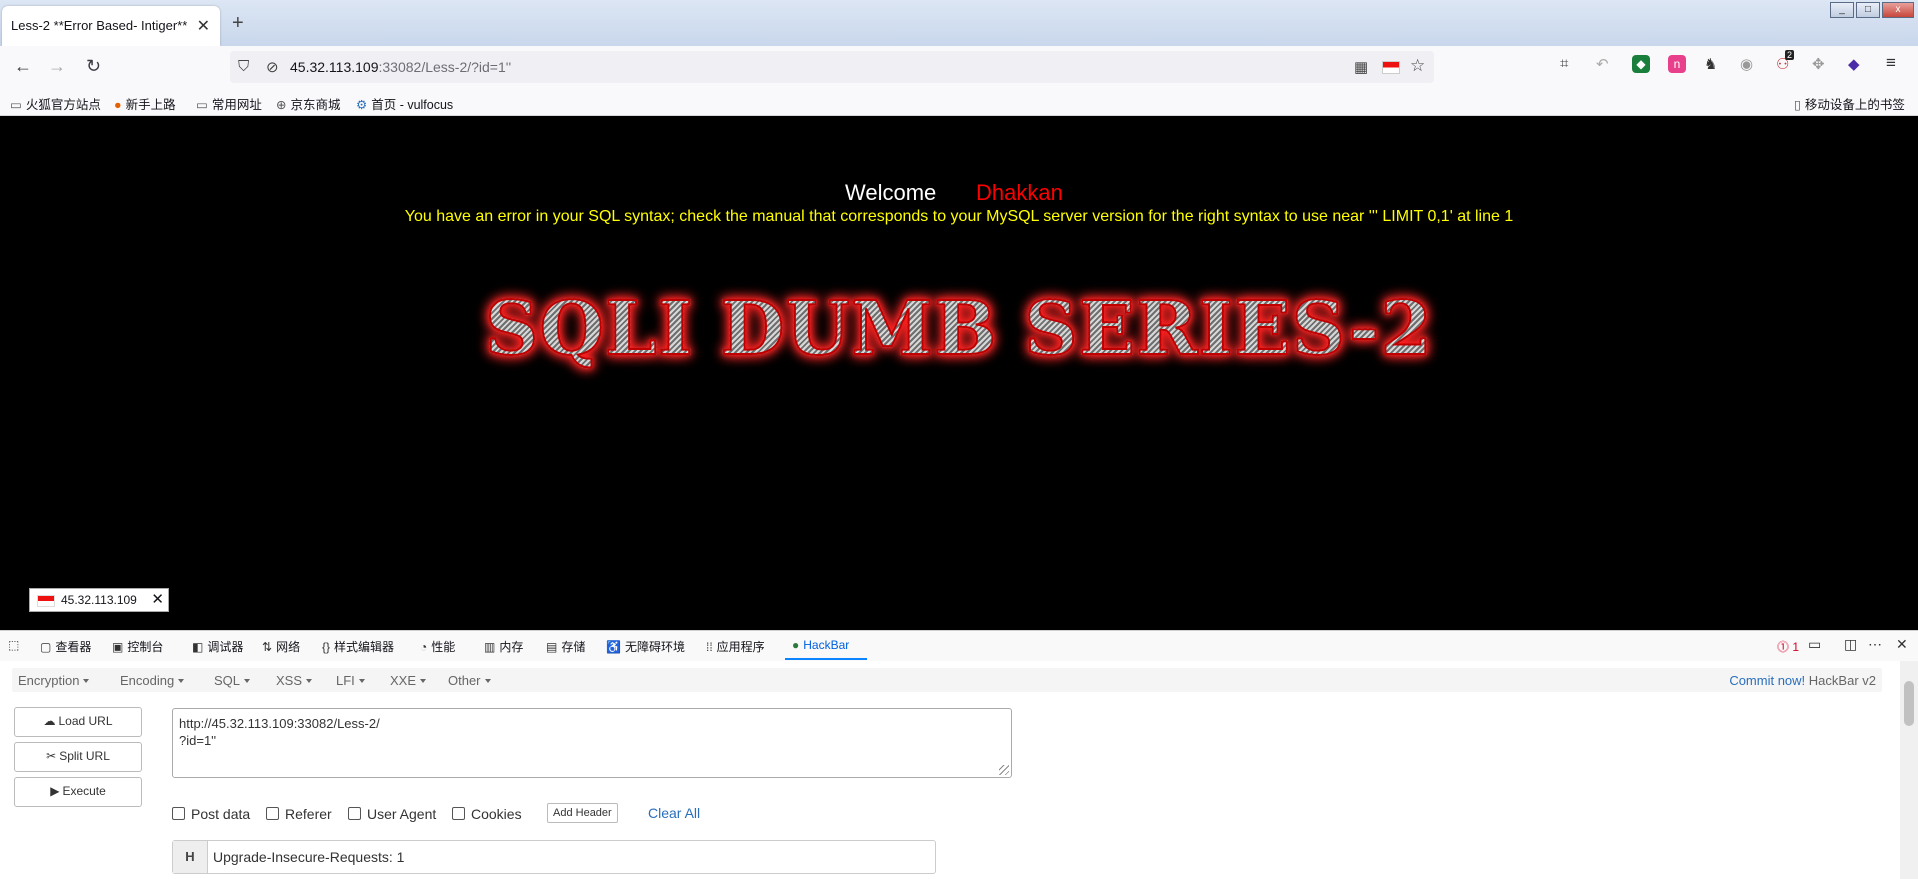 This screenshot has width=1918, height=879. I want to click on bookmark-item: ▭ 常用网址, so click(229, 103).